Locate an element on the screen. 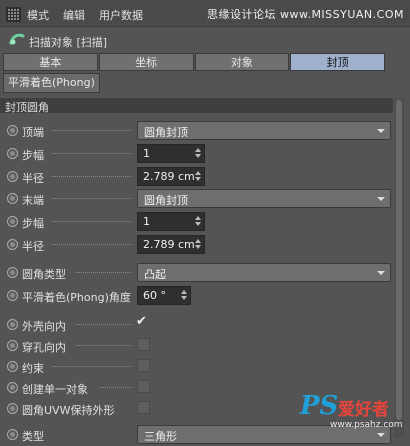 This screenshot has width=410, height=446. section-header: 封顶圆角 is located at coordinates (196, 106).